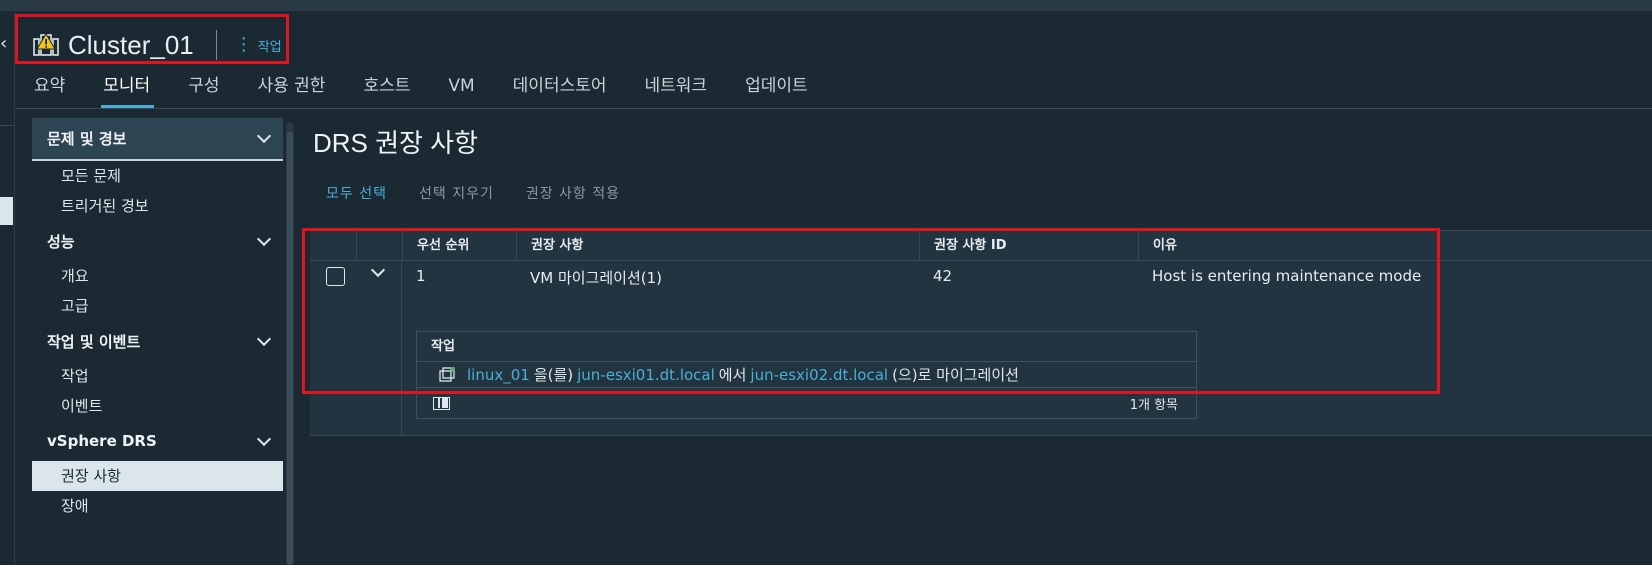  I want to click on tab-summary: 요약, so click(49, 88).